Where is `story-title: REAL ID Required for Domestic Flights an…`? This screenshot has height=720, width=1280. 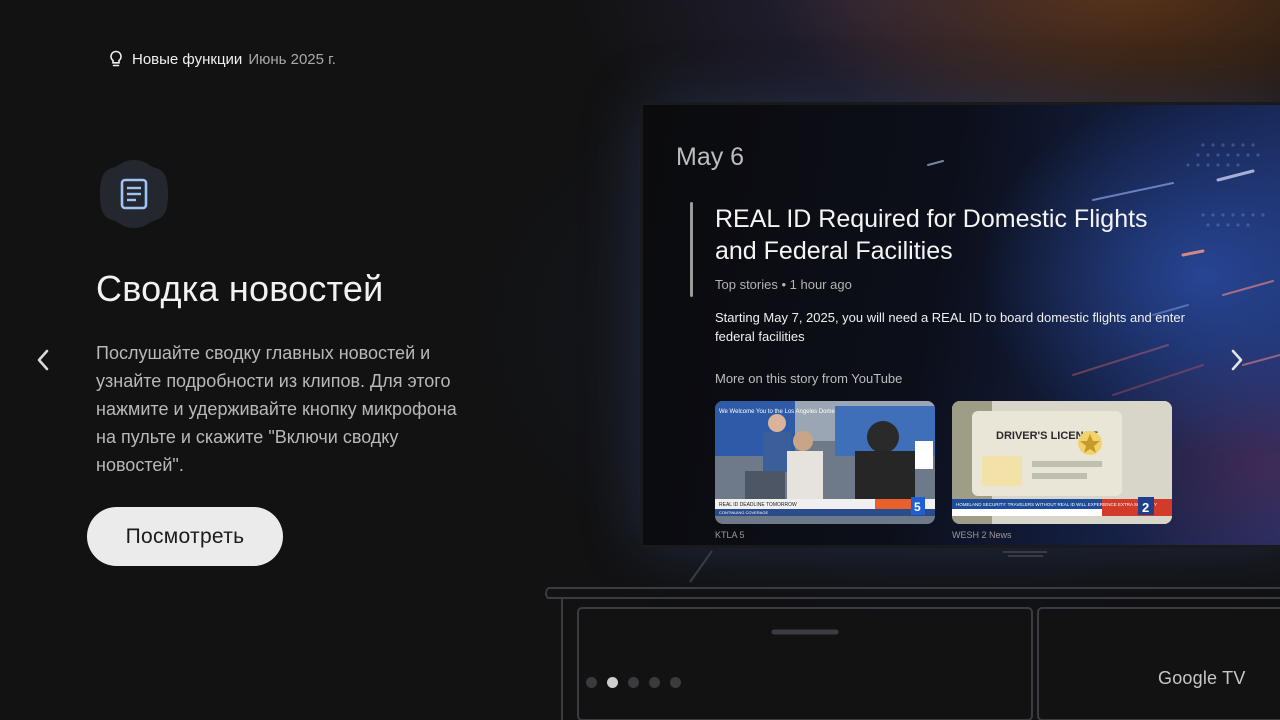
story-title: REAL ID Required for Domestic Flights an… is located at coordinates (931, 235).